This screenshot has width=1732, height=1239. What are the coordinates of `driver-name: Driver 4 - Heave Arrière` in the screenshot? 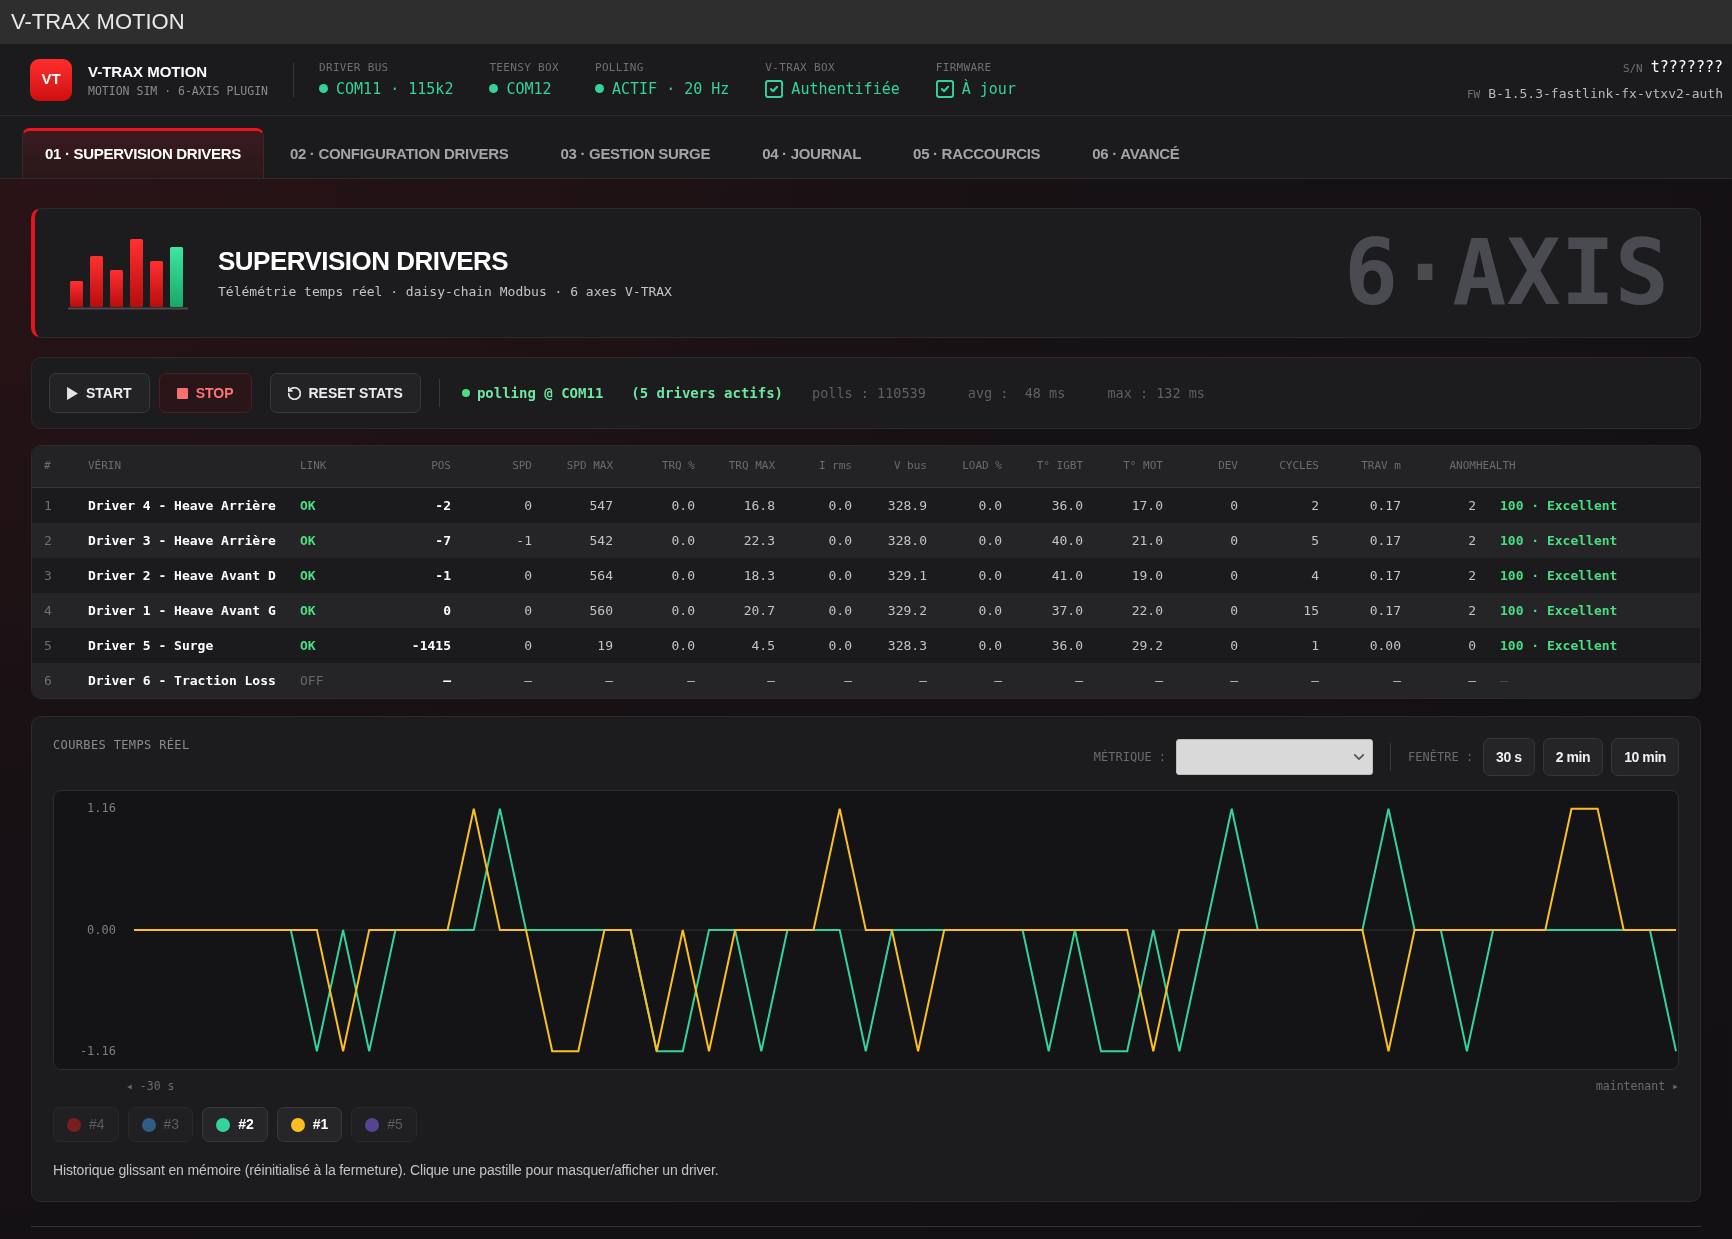 It's located at (182, 505).